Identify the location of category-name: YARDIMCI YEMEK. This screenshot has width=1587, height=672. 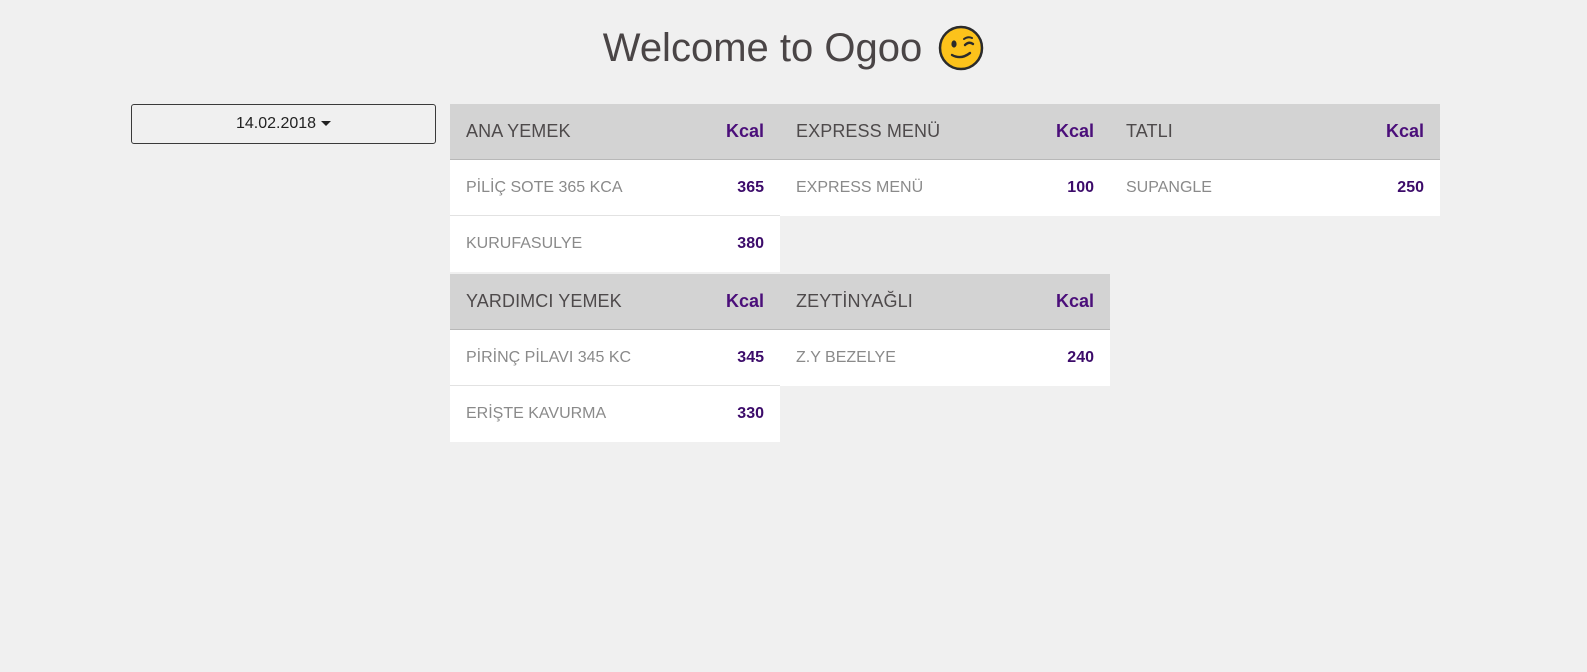
(544, 301).